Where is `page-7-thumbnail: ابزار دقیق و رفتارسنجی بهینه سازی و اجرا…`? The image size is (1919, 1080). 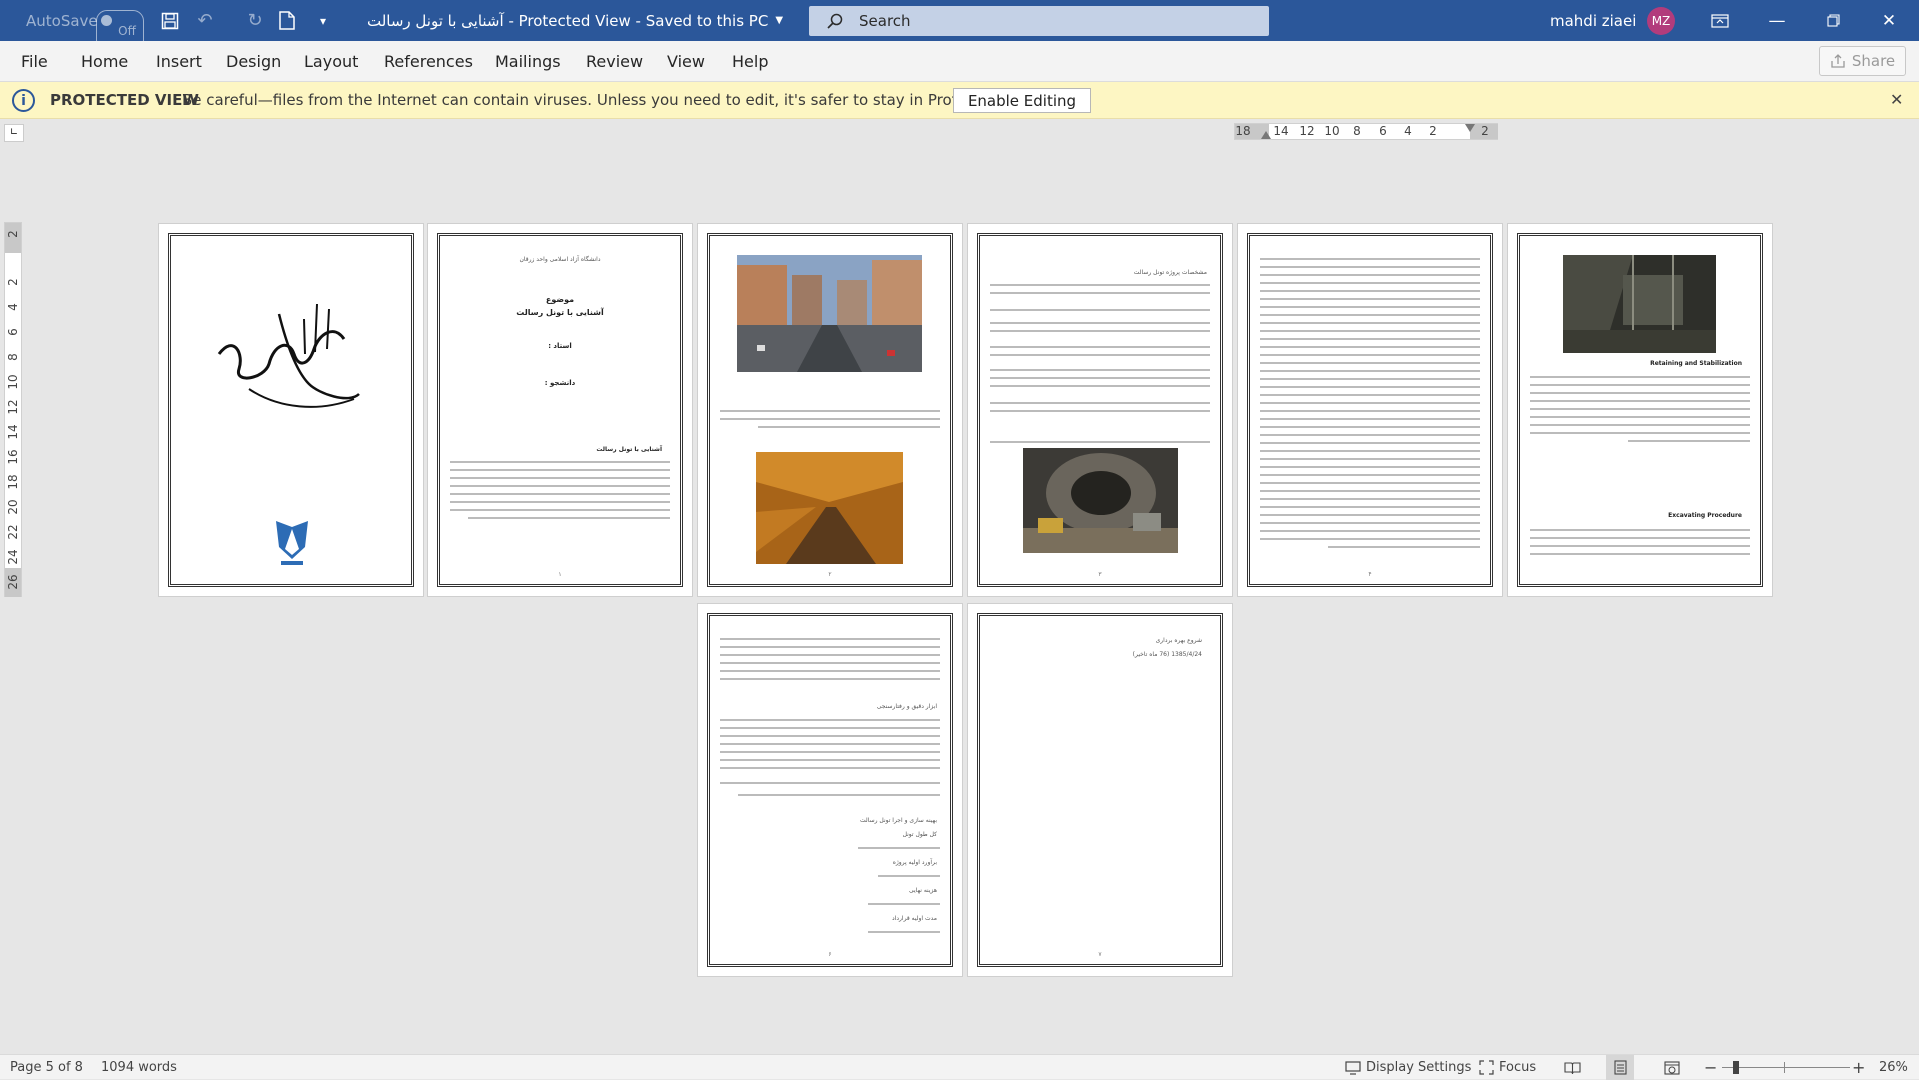
page-7-thumbnail: ابزار دقیق و رفتارسنجی بهینه سازی و اجرا… is located at coordinates (830, 790).